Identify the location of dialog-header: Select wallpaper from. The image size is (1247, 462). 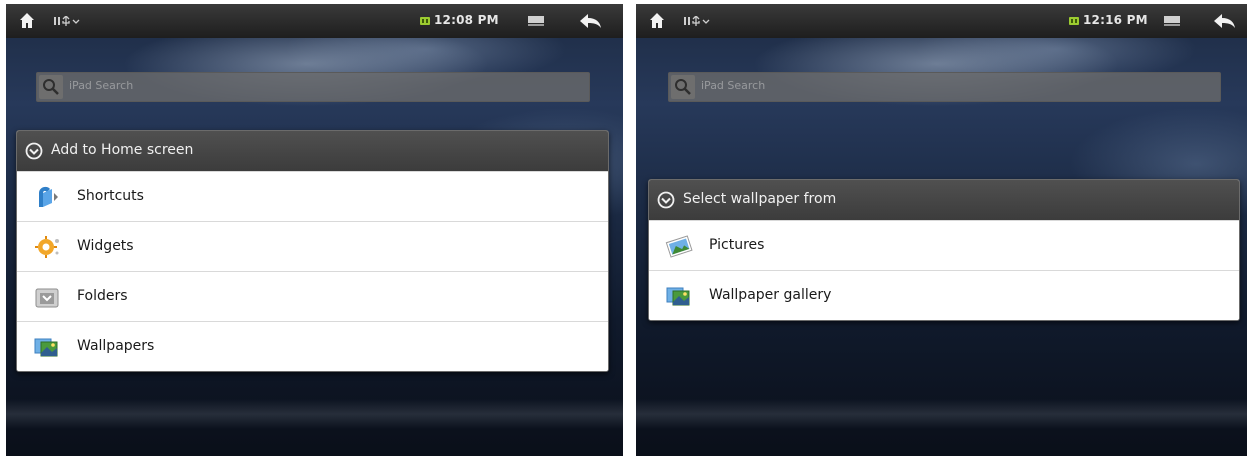
(944, 200).